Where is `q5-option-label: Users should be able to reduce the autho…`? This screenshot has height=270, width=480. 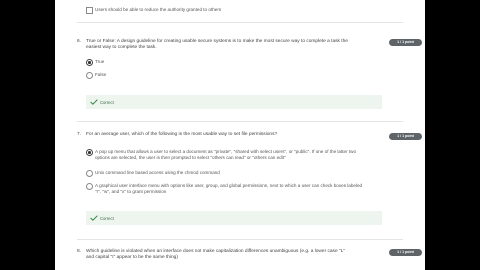 q5-option-label: Users should be able to reduce the autho… is located at coordinates (158, 9).